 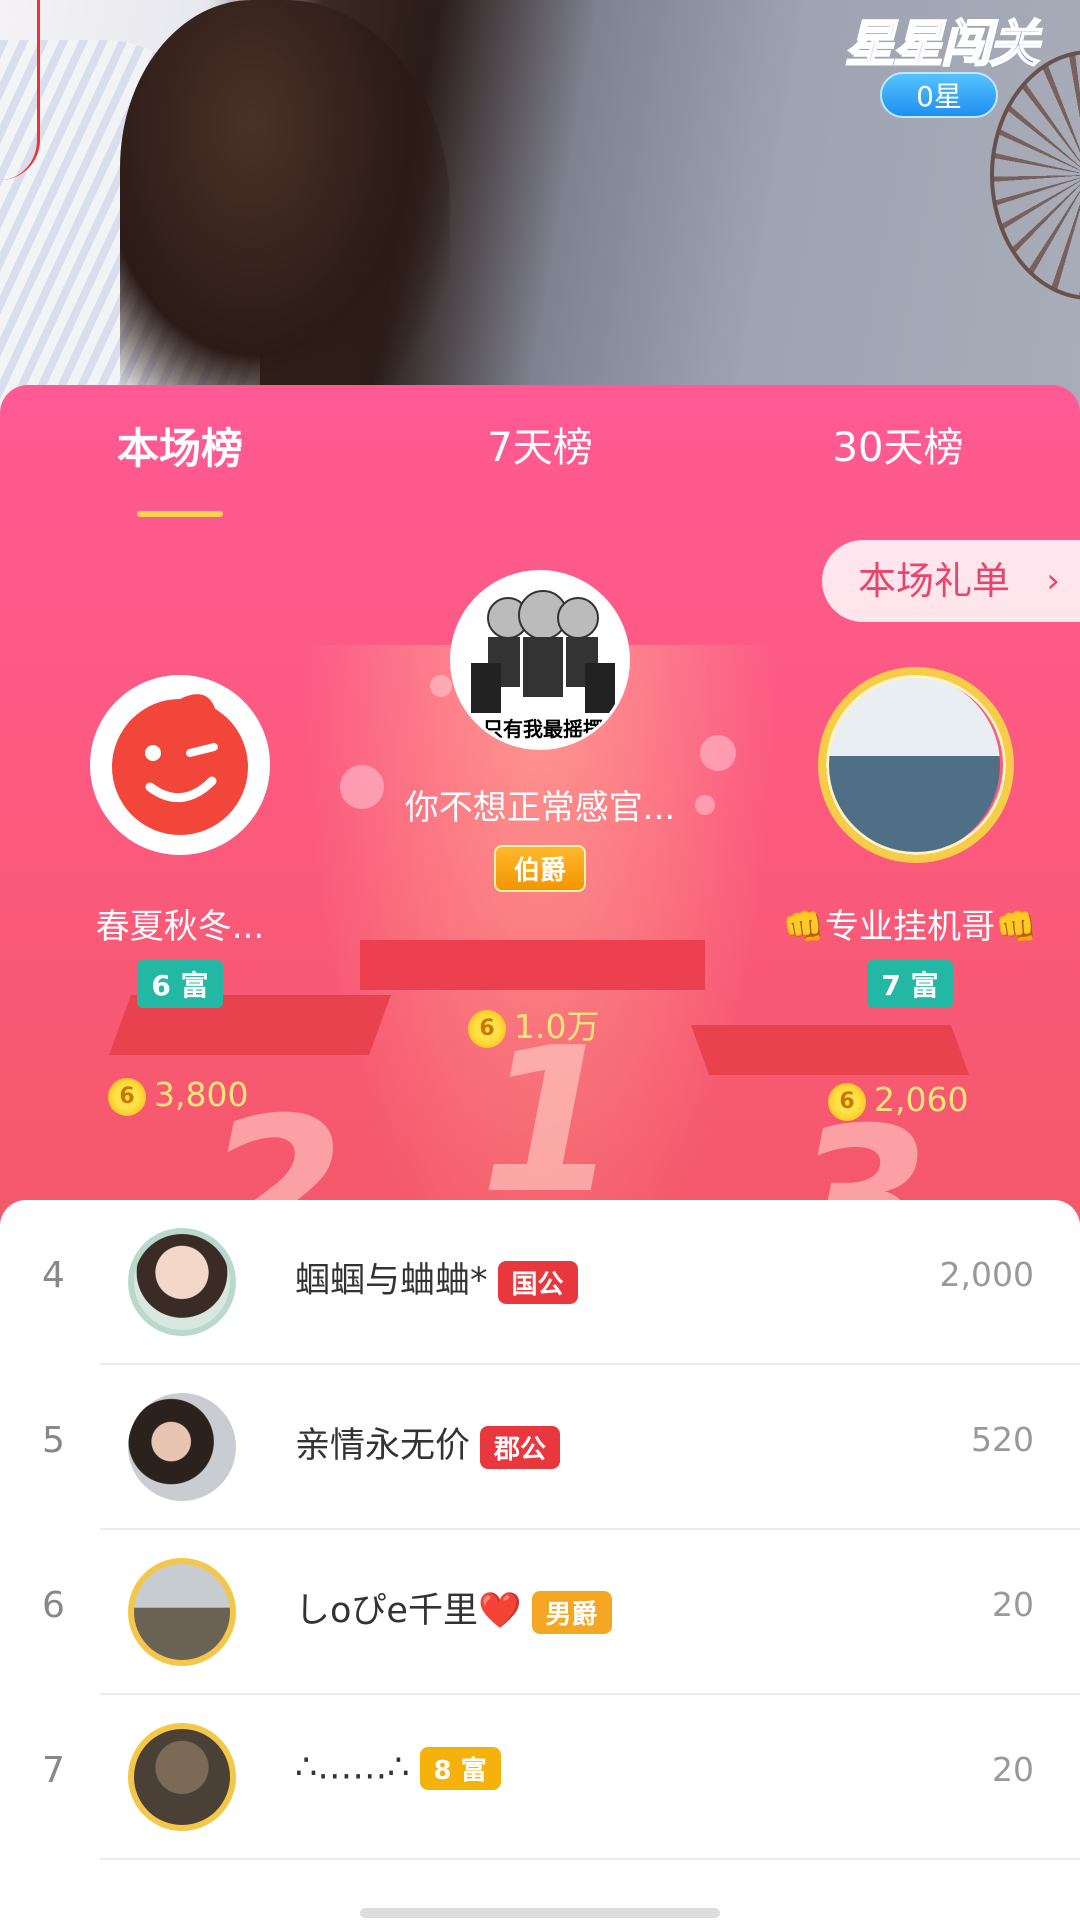 What do you see at coordinates (571, 1612) in the screenshot?
I see `noble-badge: 男爵` at bounding box center [571, 1612].